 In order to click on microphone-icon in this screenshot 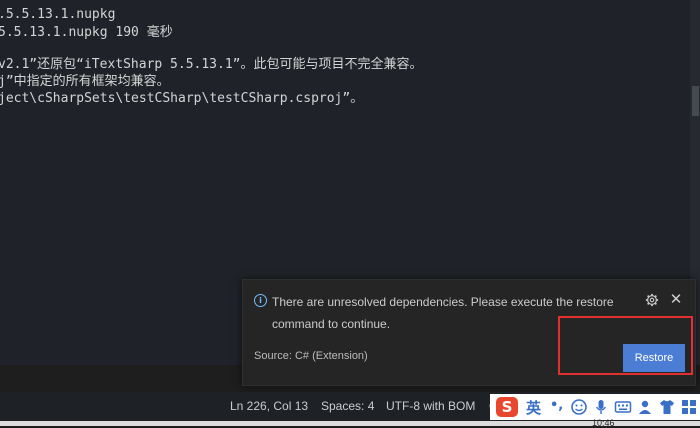, I will do `click(601, 407)`.